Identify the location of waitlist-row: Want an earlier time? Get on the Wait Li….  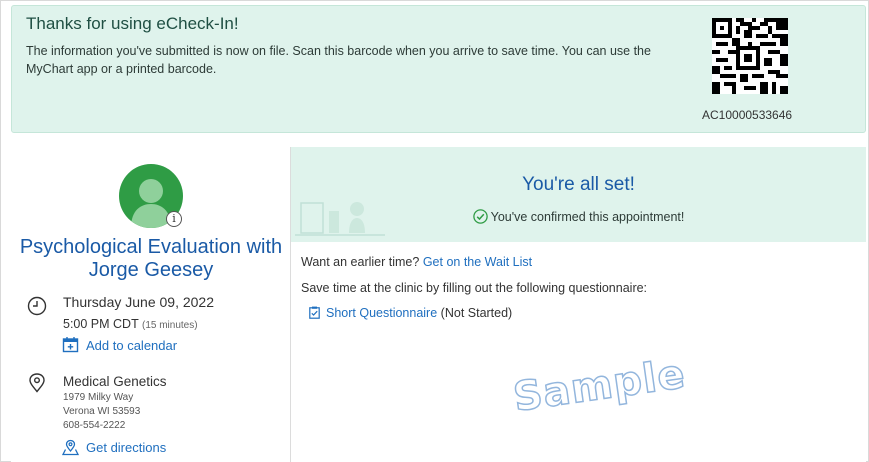
(416, 262).